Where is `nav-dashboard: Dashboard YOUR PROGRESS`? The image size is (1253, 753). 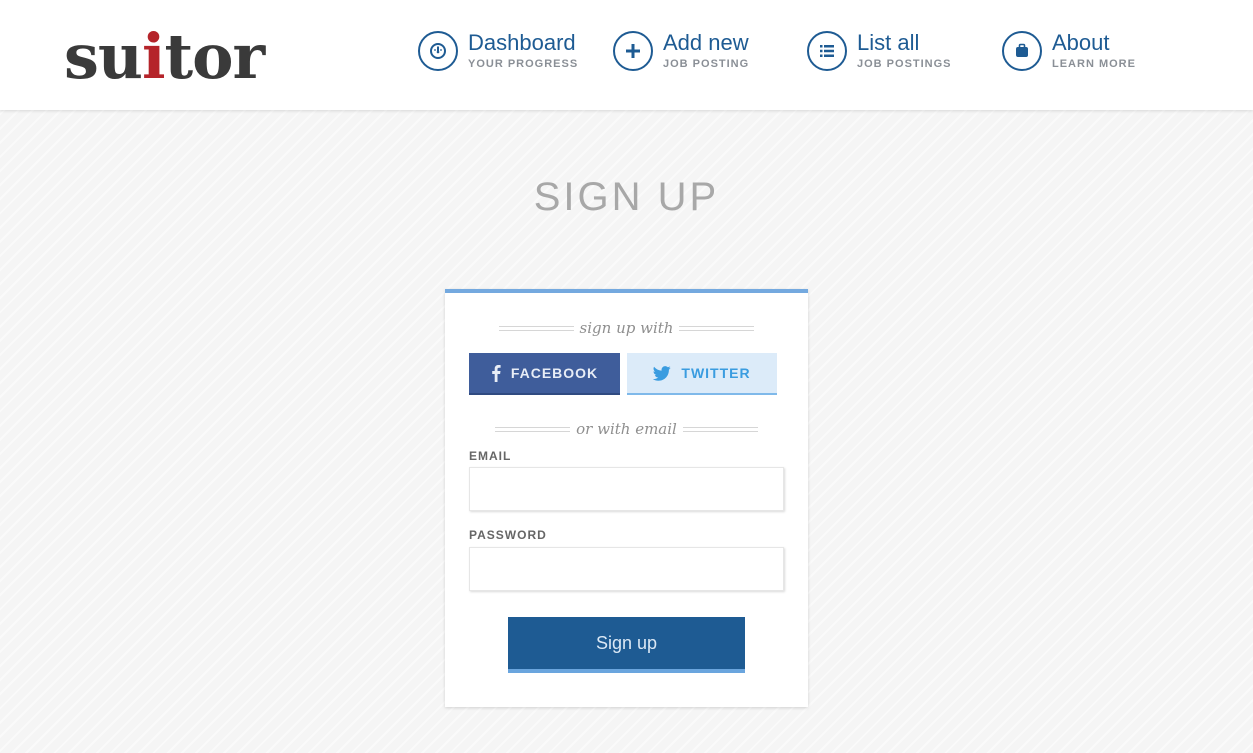
nav-dashboard: Dashboard YOUR PROGRESS is located at coordinates (498, 52).